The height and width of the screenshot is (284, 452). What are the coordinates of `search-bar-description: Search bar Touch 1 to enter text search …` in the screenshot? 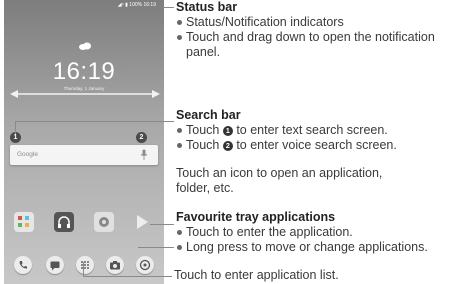 It's located at (311, 130).